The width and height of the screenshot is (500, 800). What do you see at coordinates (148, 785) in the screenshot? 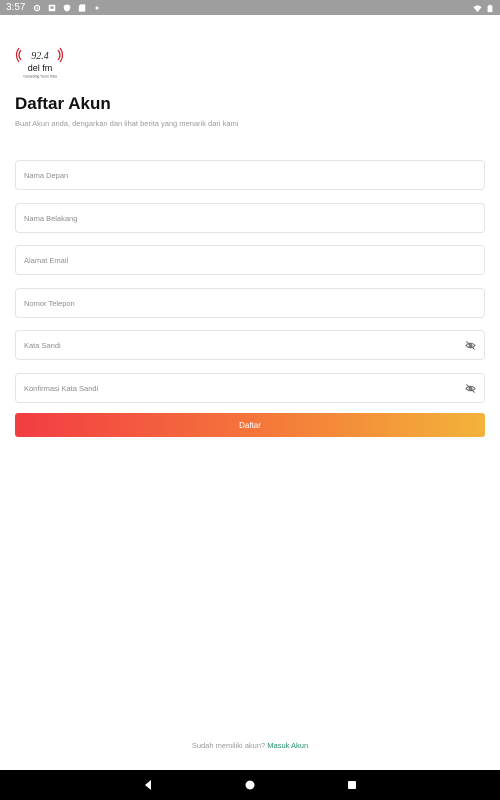
I see `back-icon` at bounding box center [148, 785].